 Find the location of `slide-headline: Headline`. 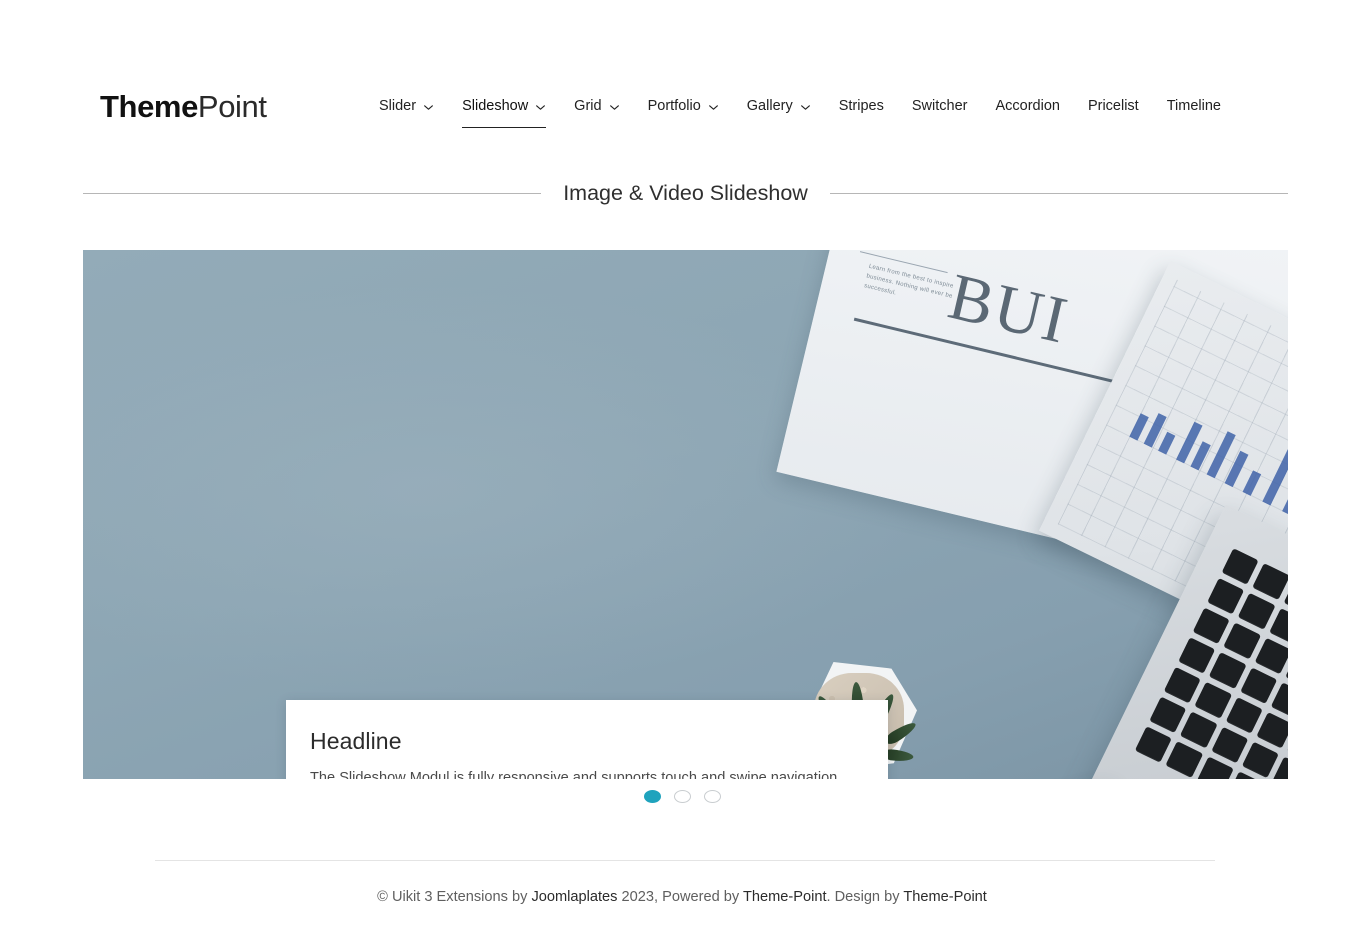

slide-headline: Headline is located at coordinates (356, 741).